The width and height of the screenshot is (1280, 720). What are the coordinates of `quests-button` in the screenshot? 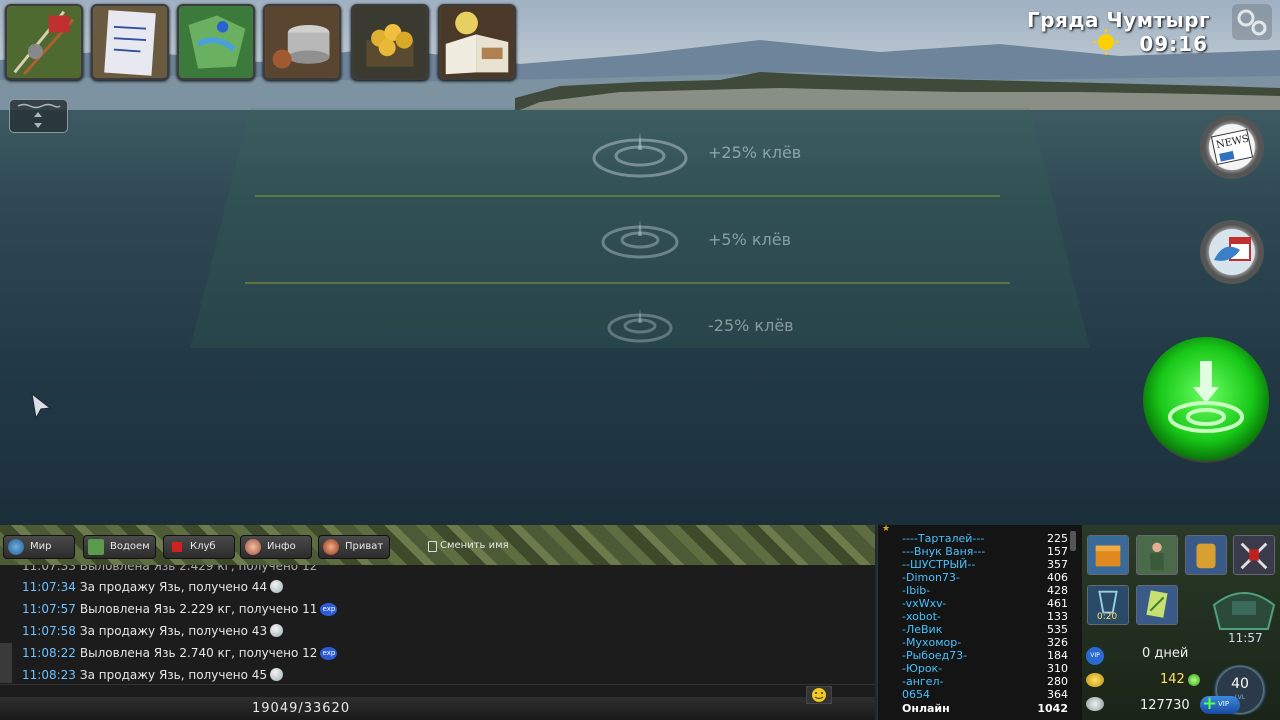 It's located at (130, 42).